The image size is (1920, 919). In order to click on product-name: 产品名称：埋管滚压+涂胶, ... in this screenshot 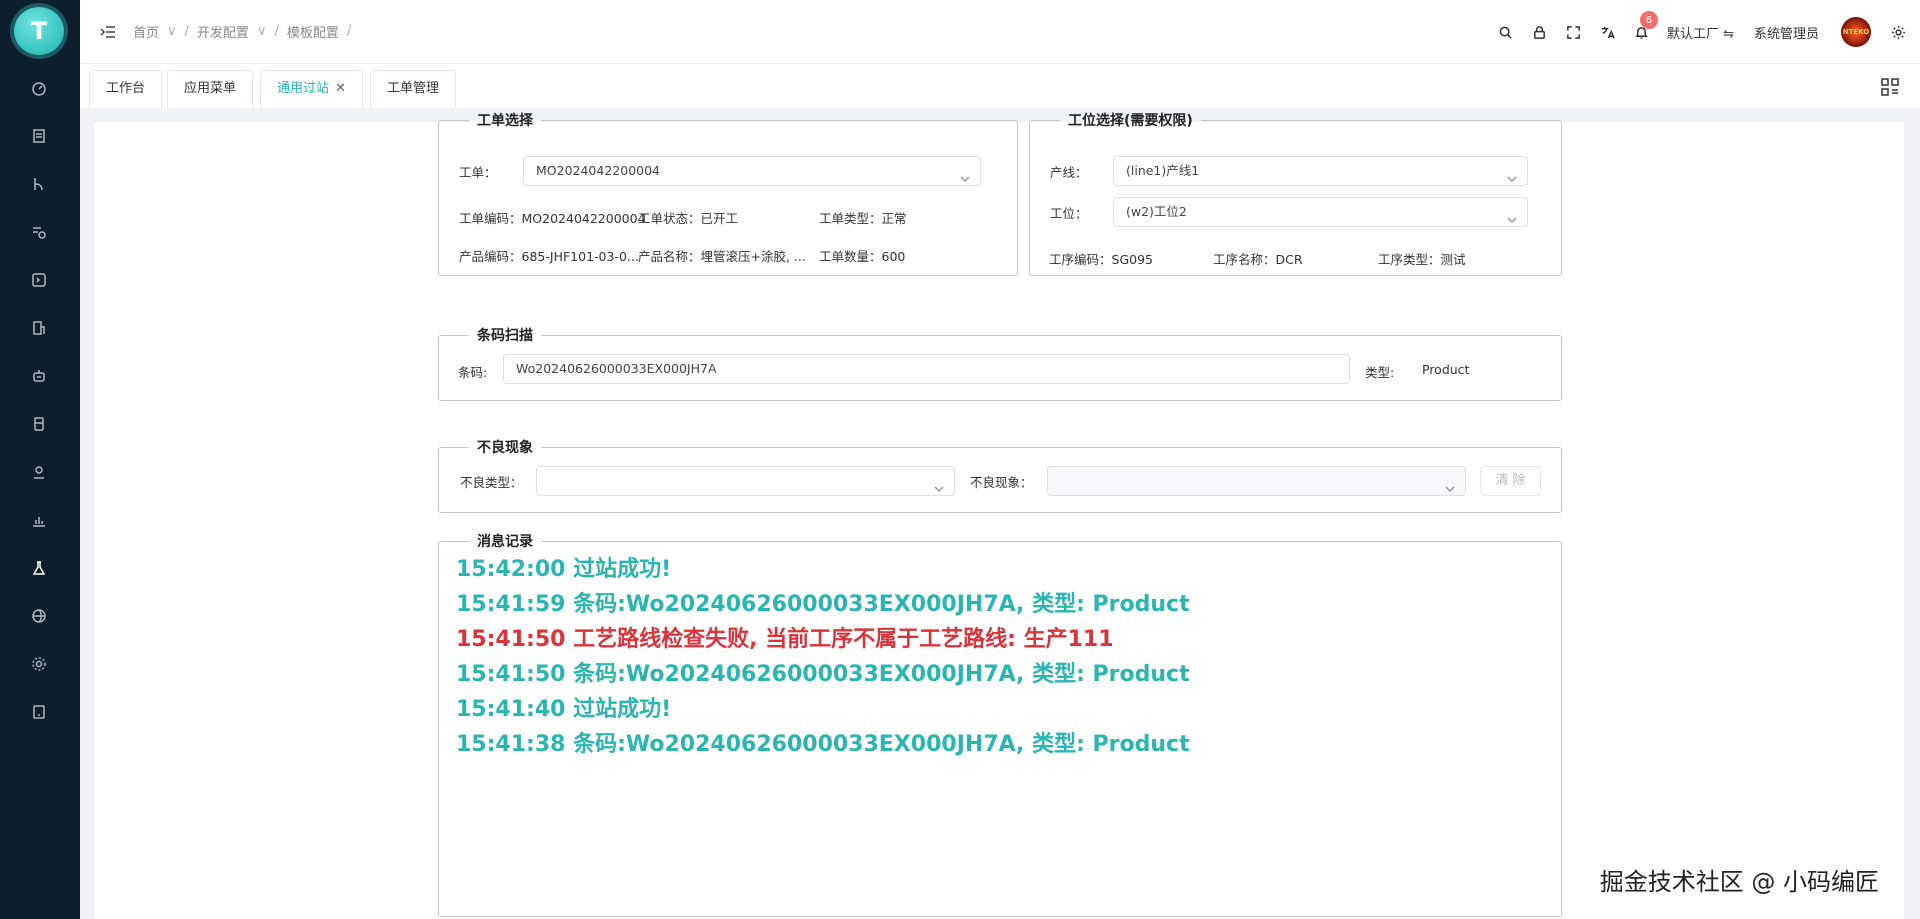, I will do `click(722, 255)`.